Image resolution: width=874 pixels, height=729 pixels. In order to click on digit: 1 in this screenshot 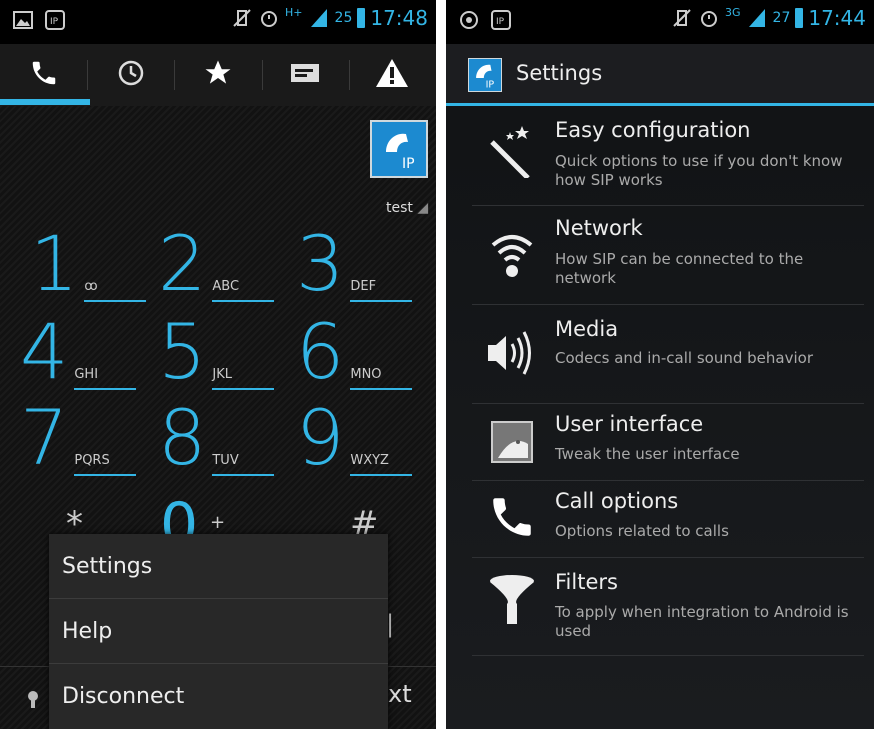, I will do `click(54, 263)`.